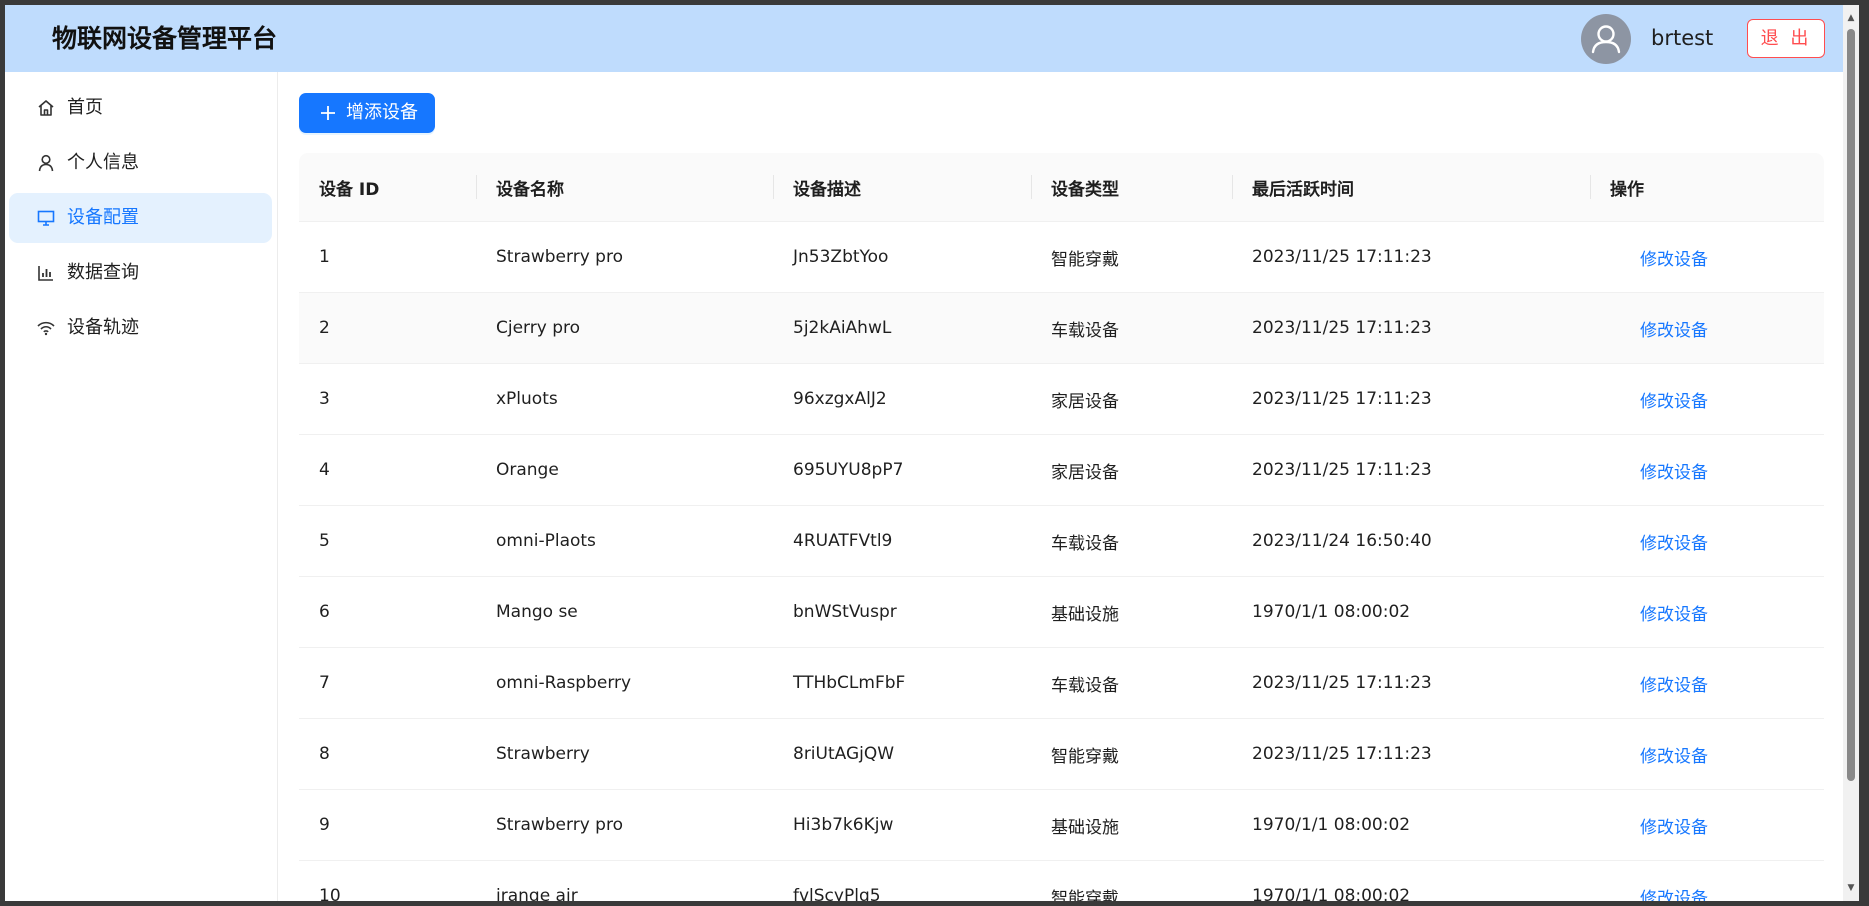  I want to click on cell-device-desc: Jn53ZbtYoo, so click(902, 257).